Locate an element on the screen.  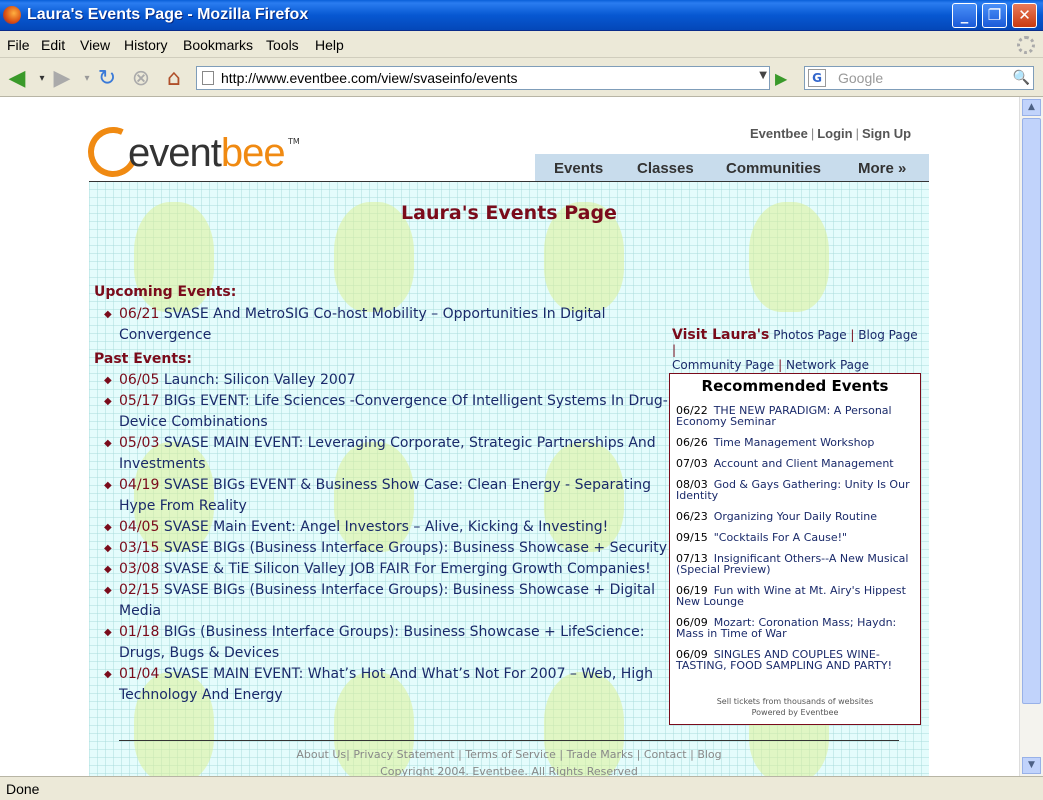
event-date: 03/08 is located at coordinates (139, 569).